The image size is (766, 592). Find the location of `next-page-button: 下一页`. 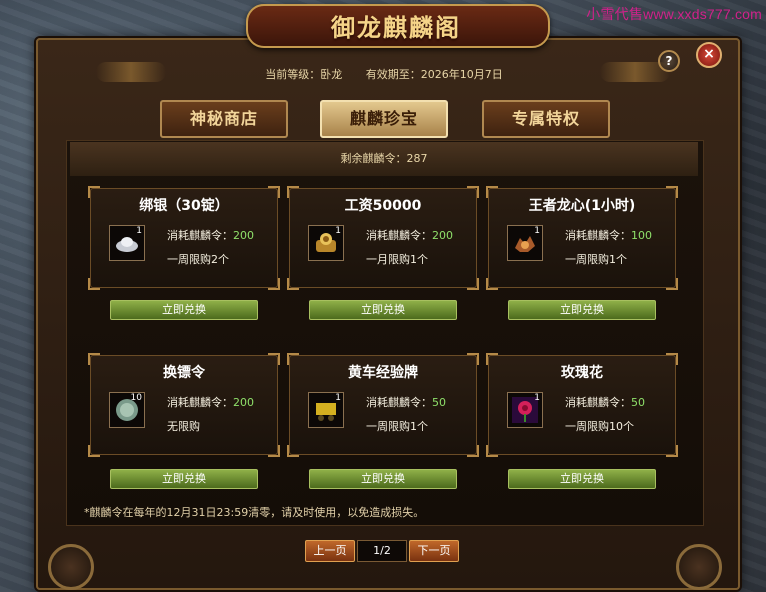

next-page-button: 下一页 is located at coordinates (434, 551).